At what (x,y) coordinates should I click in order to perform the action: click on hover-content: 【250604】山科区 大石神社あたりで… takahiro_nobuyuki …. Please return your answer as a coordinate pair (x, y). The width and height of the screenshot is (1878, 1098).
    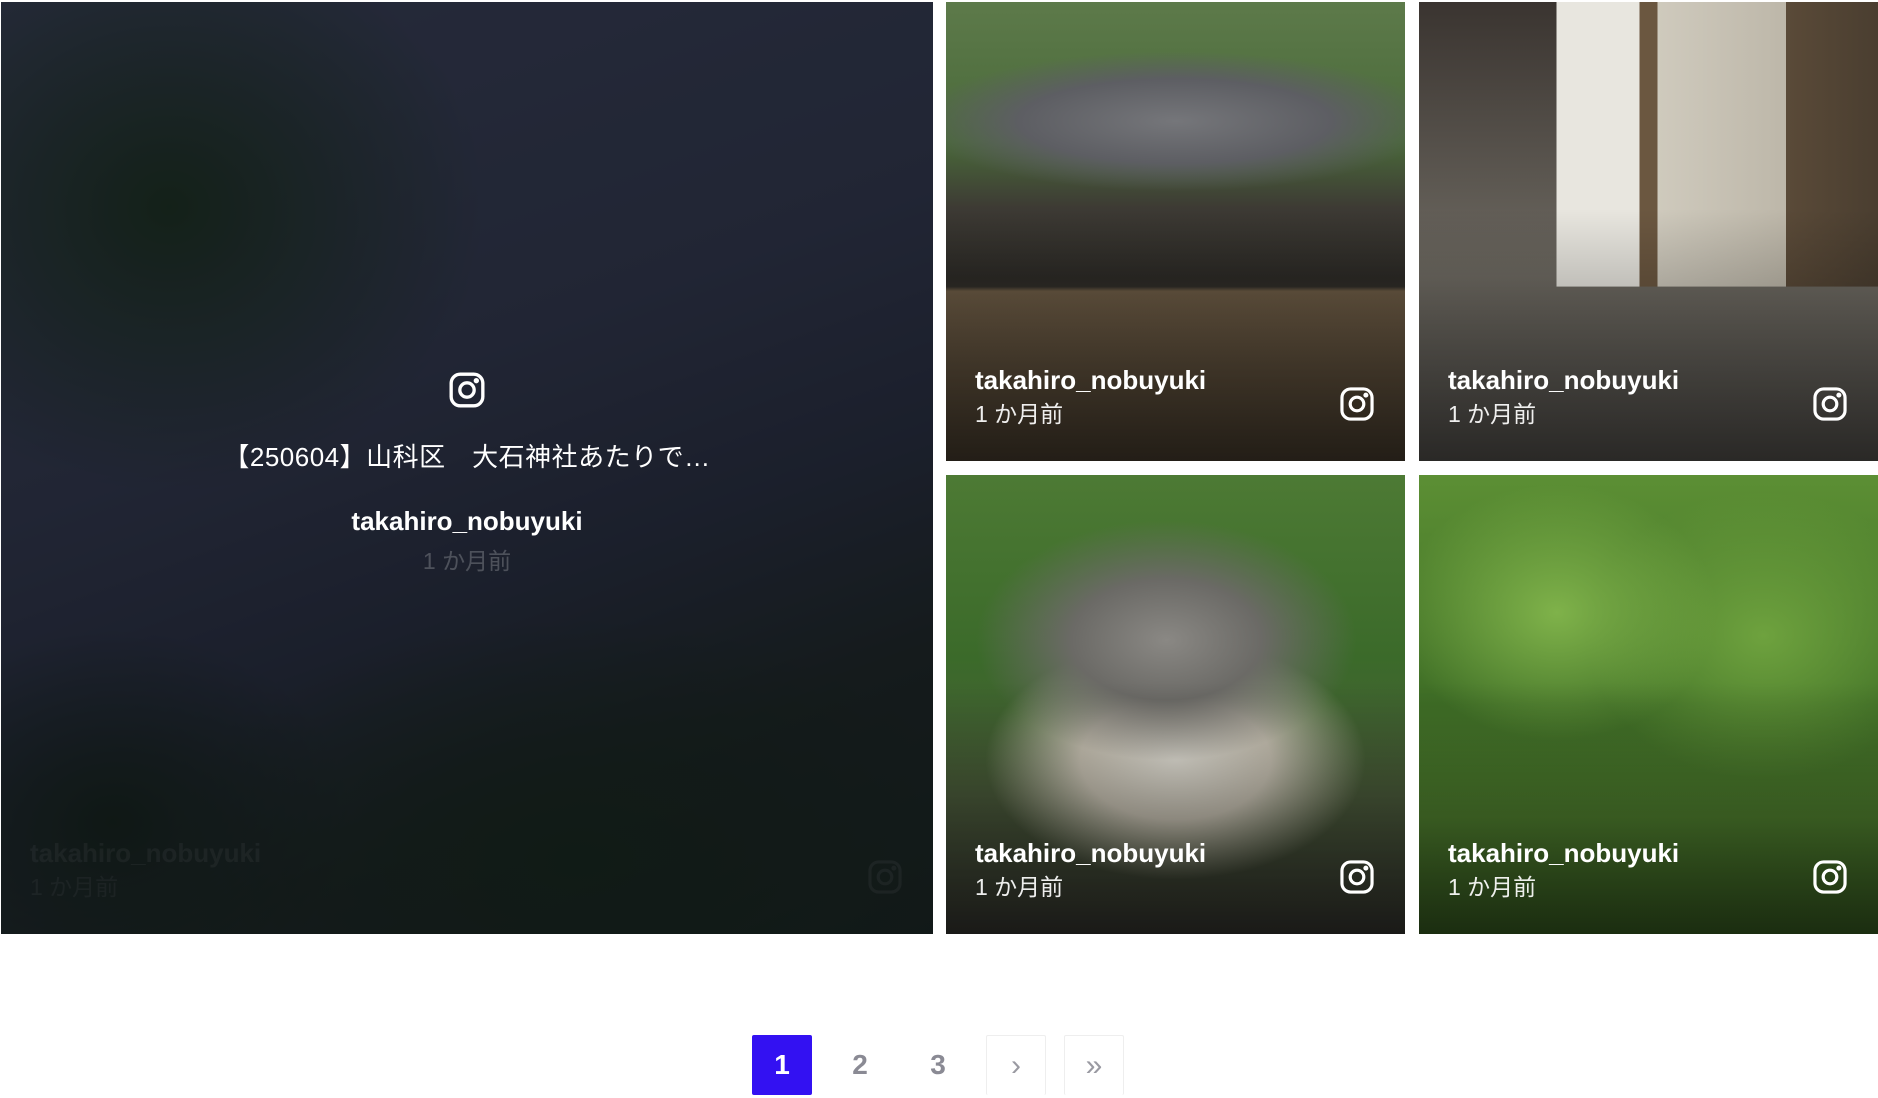
    Looking at the image, I should click on (467, 474).